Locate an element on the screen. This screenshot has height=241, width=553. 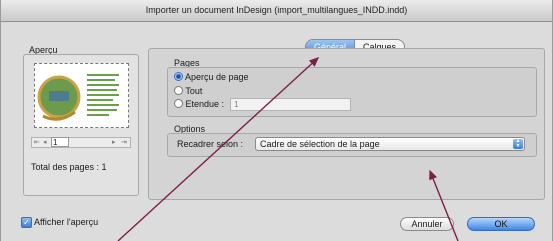
annotation-arrow-panel is located at coordinates (444, 205).